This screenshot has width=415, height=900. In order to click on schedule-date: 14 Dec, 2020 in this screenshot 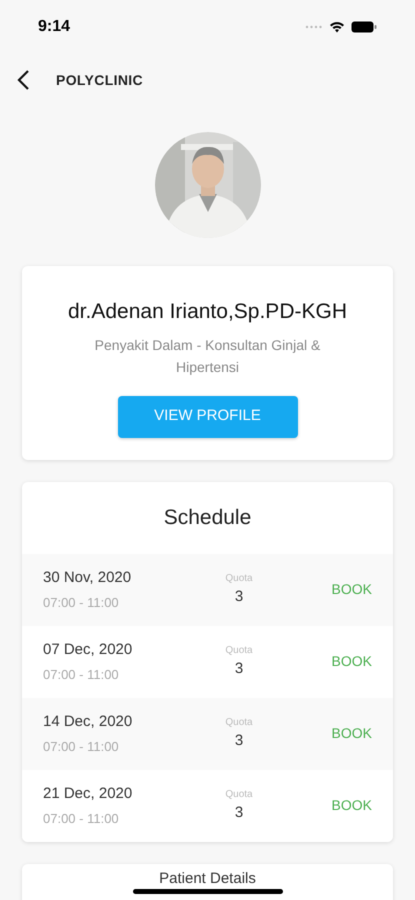, I will do `click(88, 722)`.